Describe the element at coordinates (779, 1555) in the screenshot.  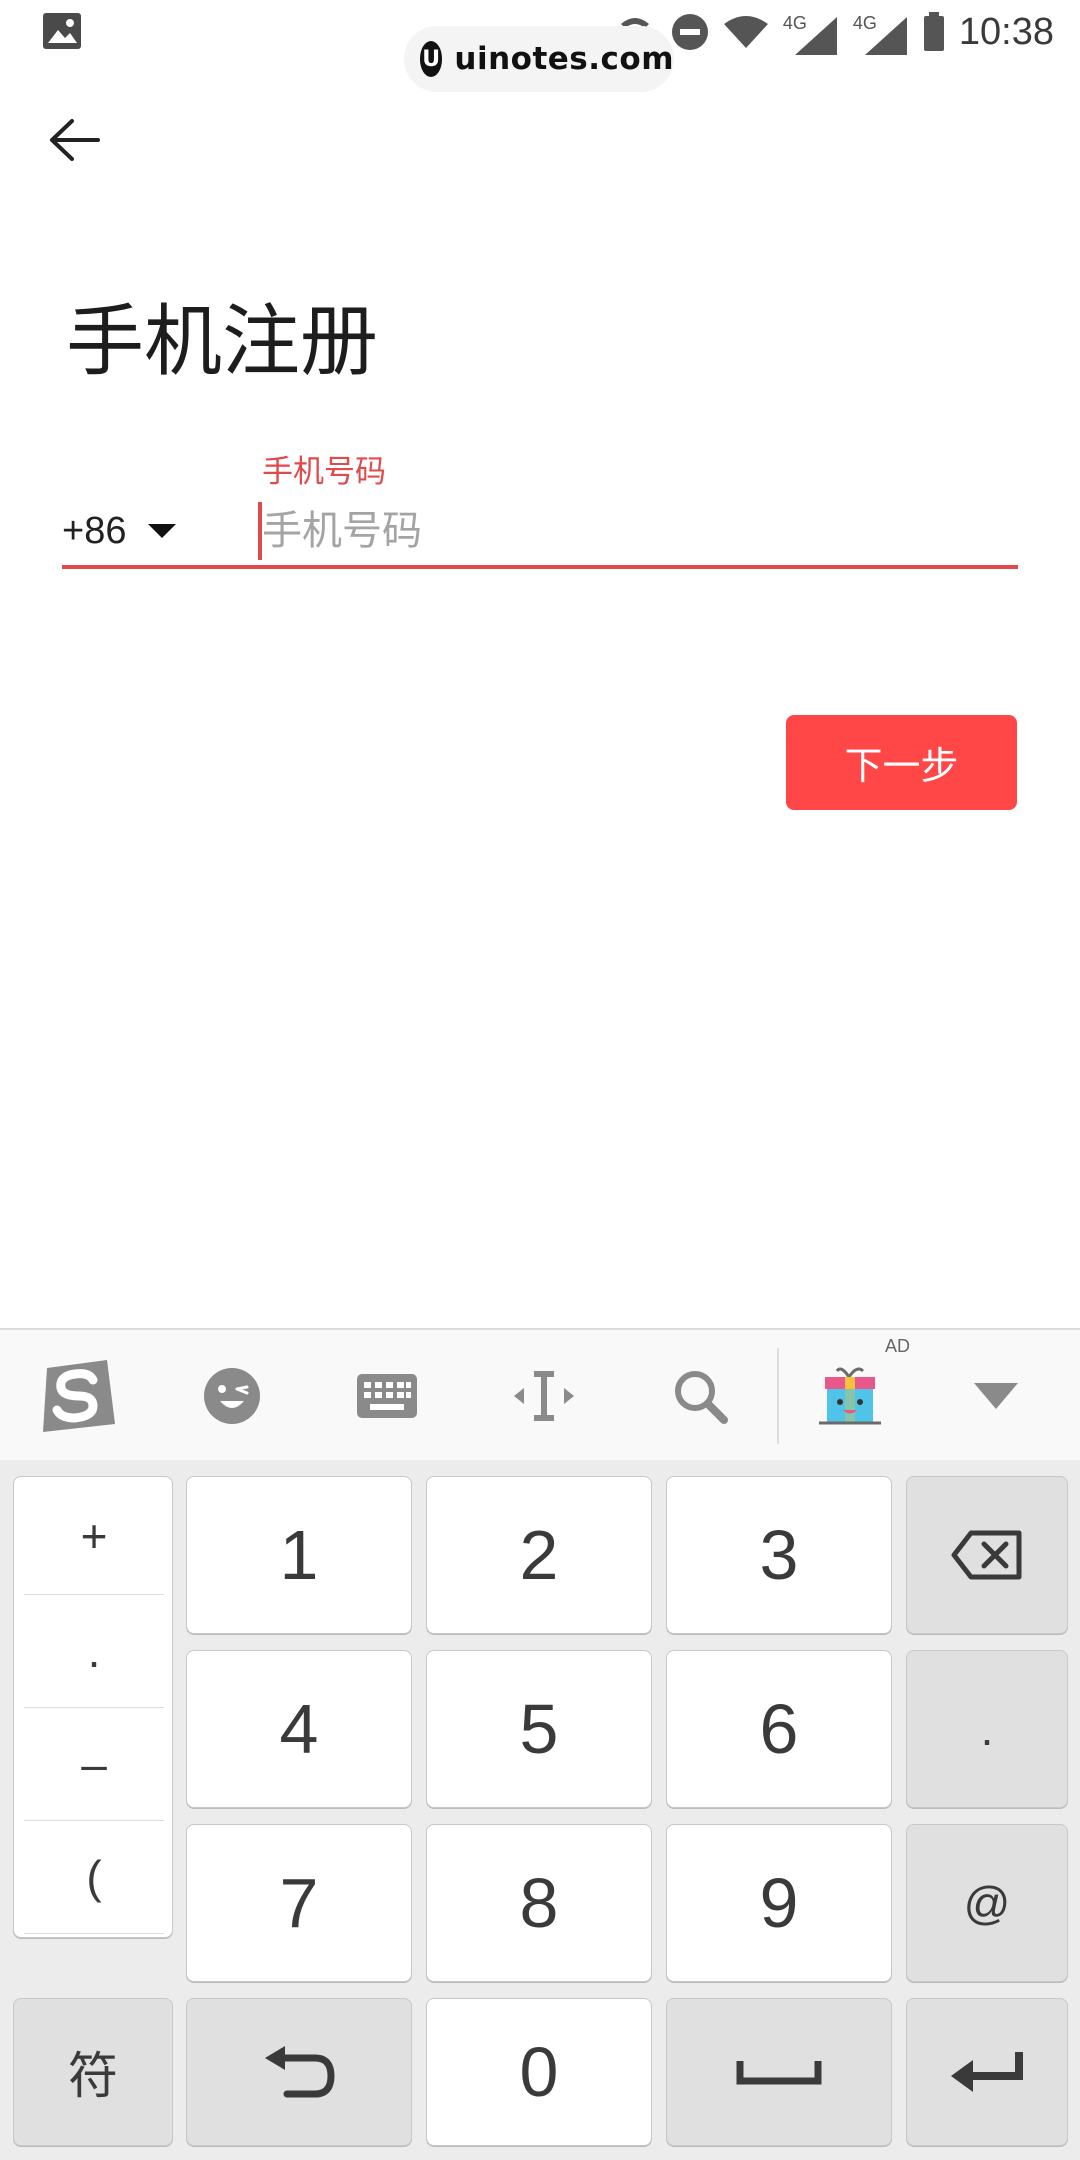
I see `key-3: 3` at that location.